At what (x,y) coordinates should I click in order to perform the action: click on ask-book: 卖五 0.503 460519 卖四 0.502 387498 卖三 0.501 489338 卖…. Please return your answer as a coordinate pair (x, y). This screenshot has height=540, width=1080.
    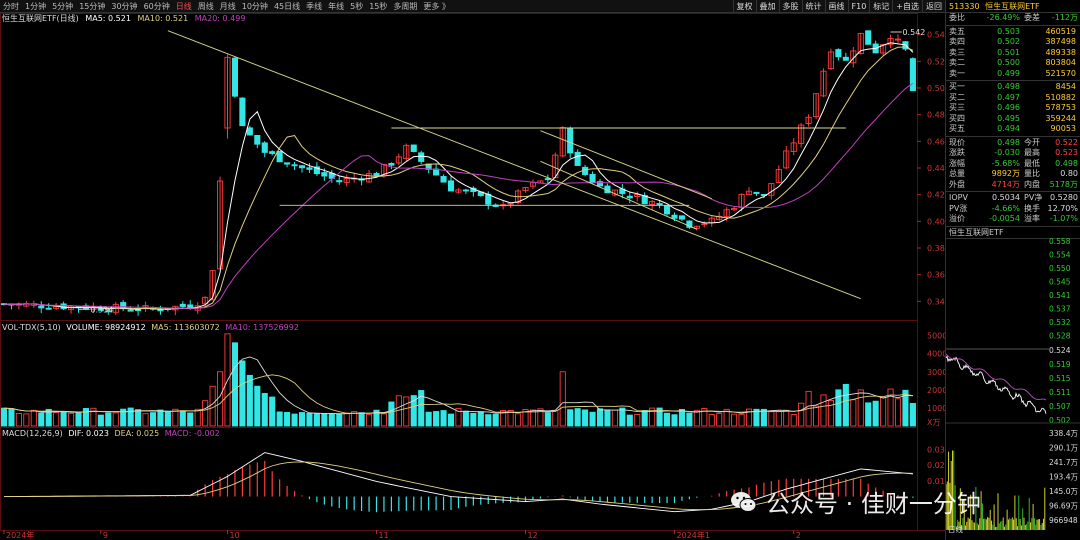
    Looking at the image, I should click on (1013, 53).